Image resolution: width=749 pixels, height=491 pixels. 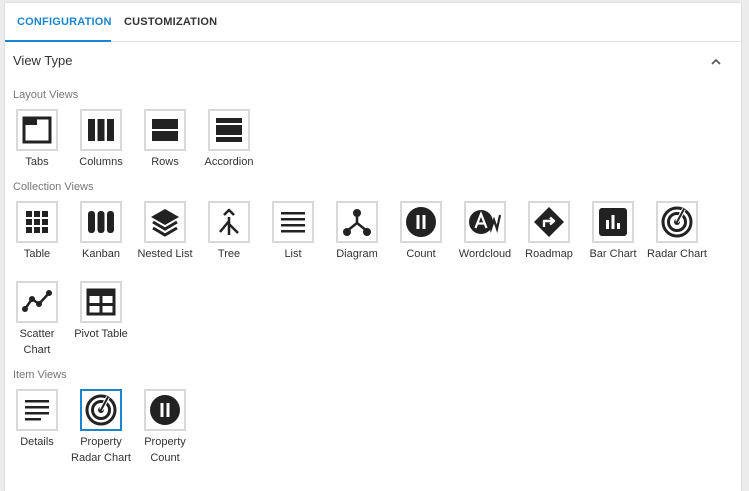 I want to click on view-option-label: Details, so click(x=37, y=442).